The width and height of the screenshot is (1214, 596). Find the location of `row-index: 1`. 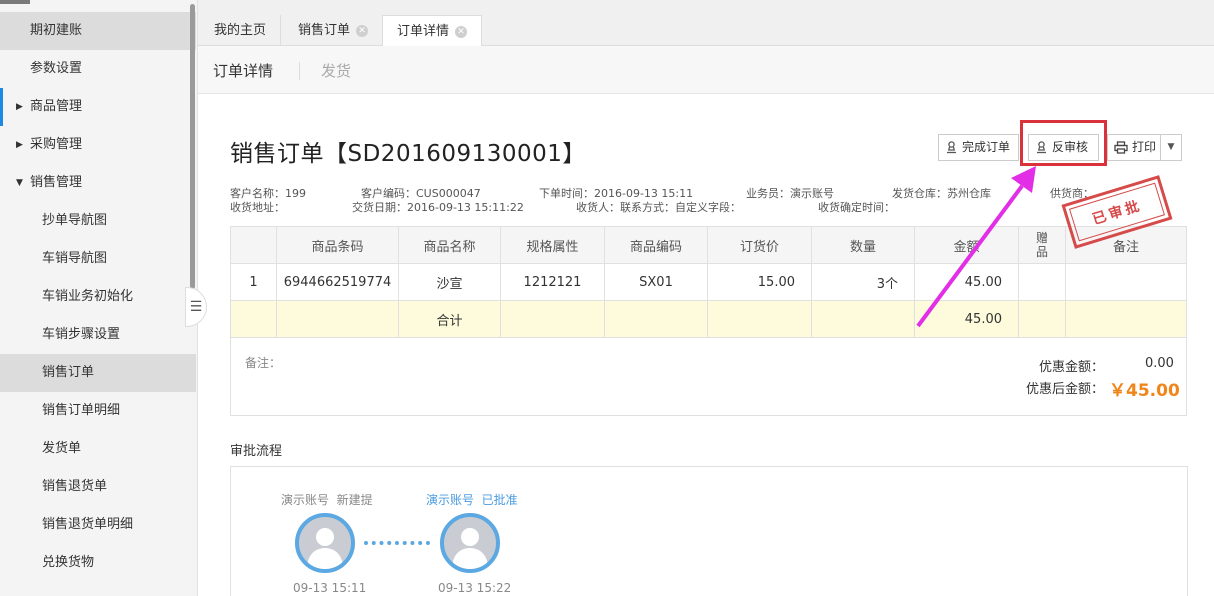

row-index: 1 is located at coordinates (253, 282).